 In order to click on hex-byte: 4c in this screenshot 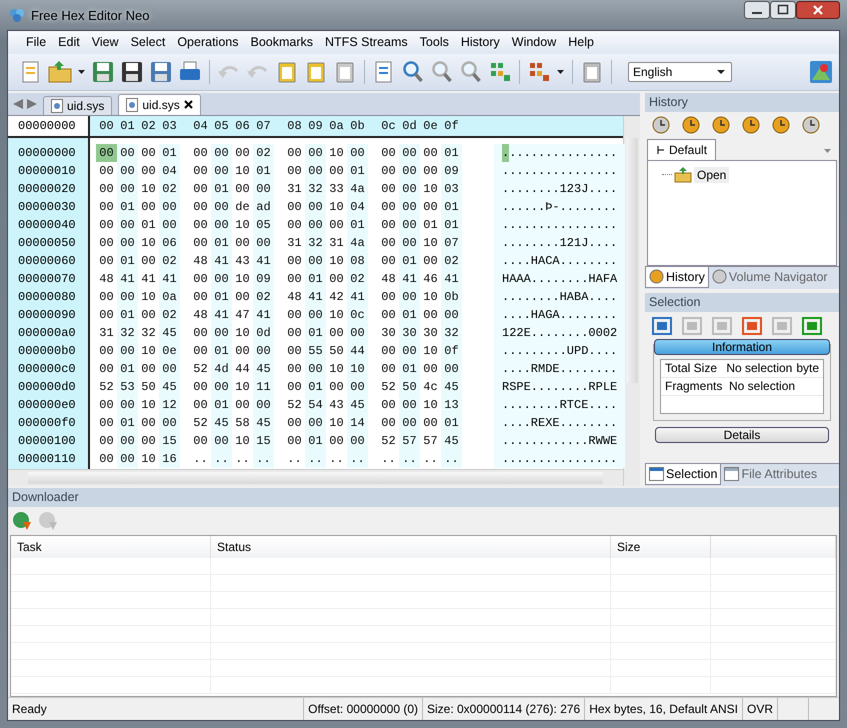, I will do `click(430, 387)`.